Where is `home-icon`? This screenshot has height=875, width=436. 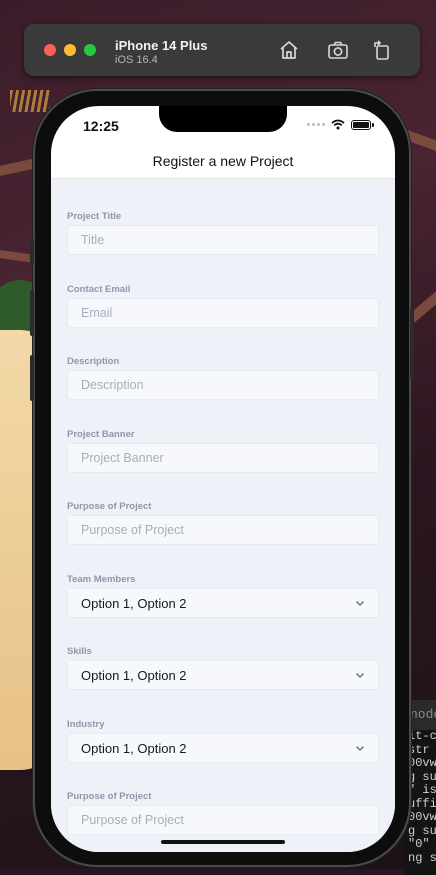 home-icon is located at coordinates (289, 50).